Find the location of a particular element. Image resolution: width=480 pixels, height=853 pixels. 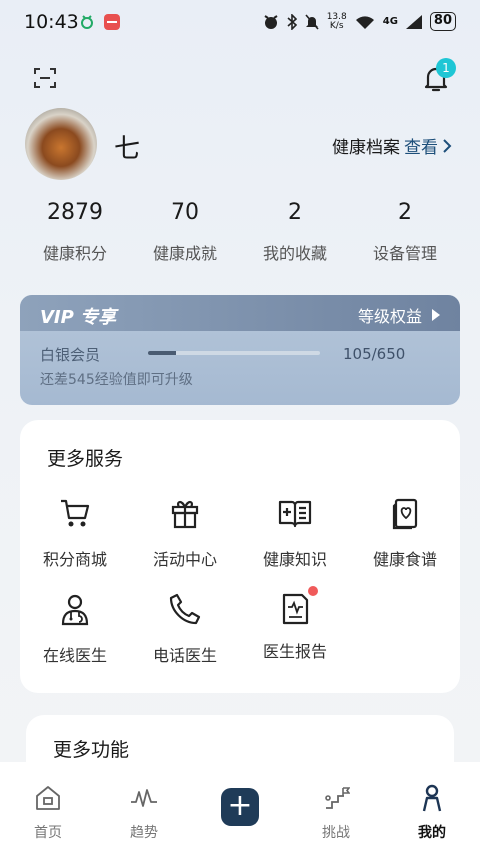

health-file-link: 健康档案 查看 is located at coordinates (392, 145).